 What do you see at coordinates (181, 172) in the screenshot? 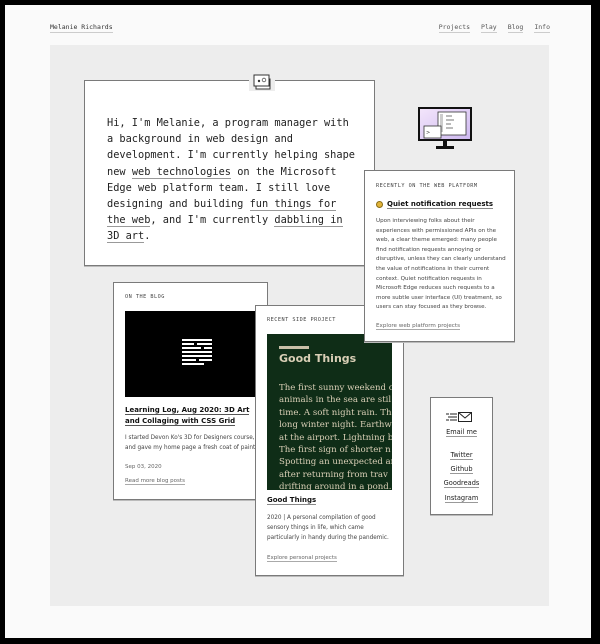
I see `web-technologies-link: web technologies` at bounding box center [181, 172].